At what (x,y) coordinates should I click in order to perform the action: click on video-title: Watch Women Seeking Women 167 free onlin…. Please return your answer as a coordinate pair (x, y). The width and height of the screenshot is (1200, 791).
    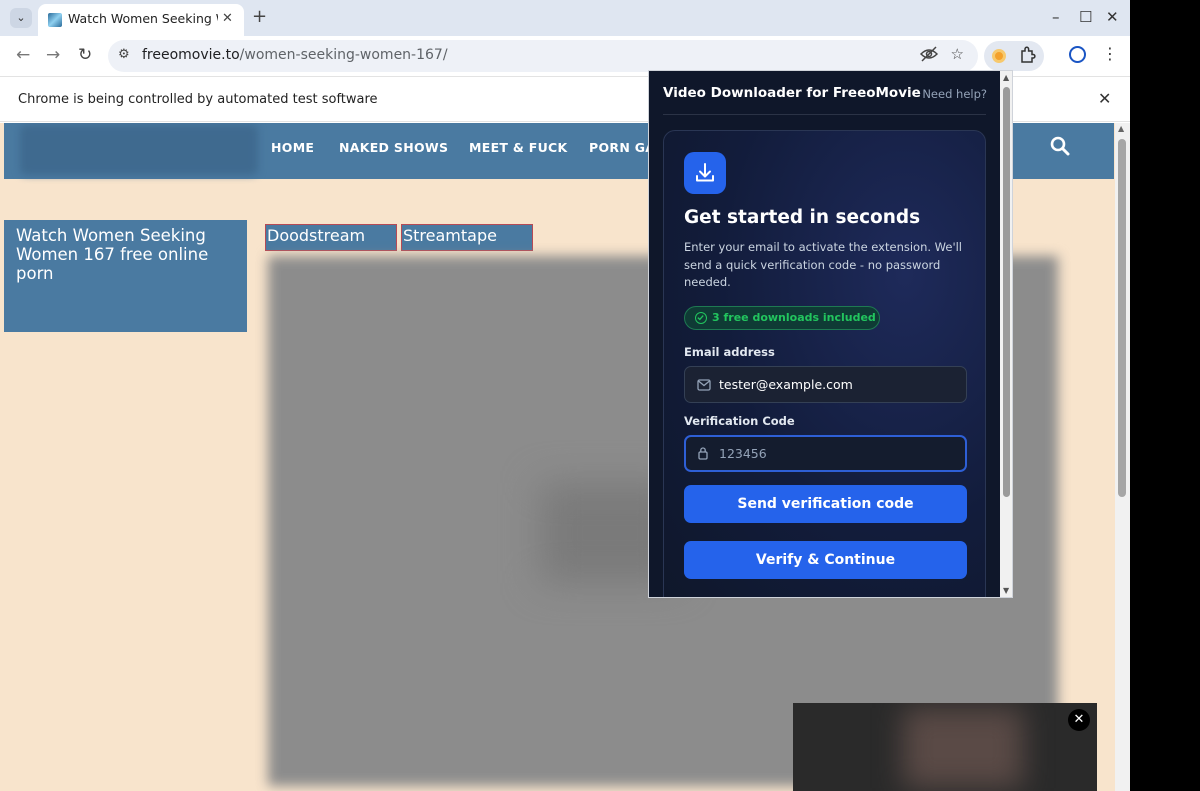
    Looking at the image, I should click on (112, 254).